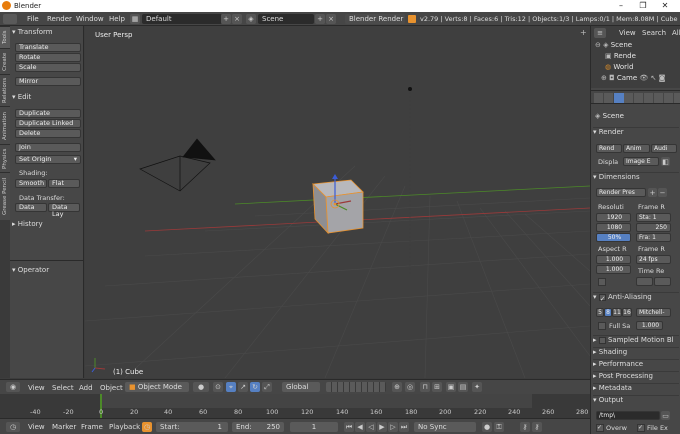 The width and height of the screenshot is (680, 434). Describe the element at coordinates (5, 196) in the screenshot. I see `tab-grease-pencil: Grease Pencil` at that location.